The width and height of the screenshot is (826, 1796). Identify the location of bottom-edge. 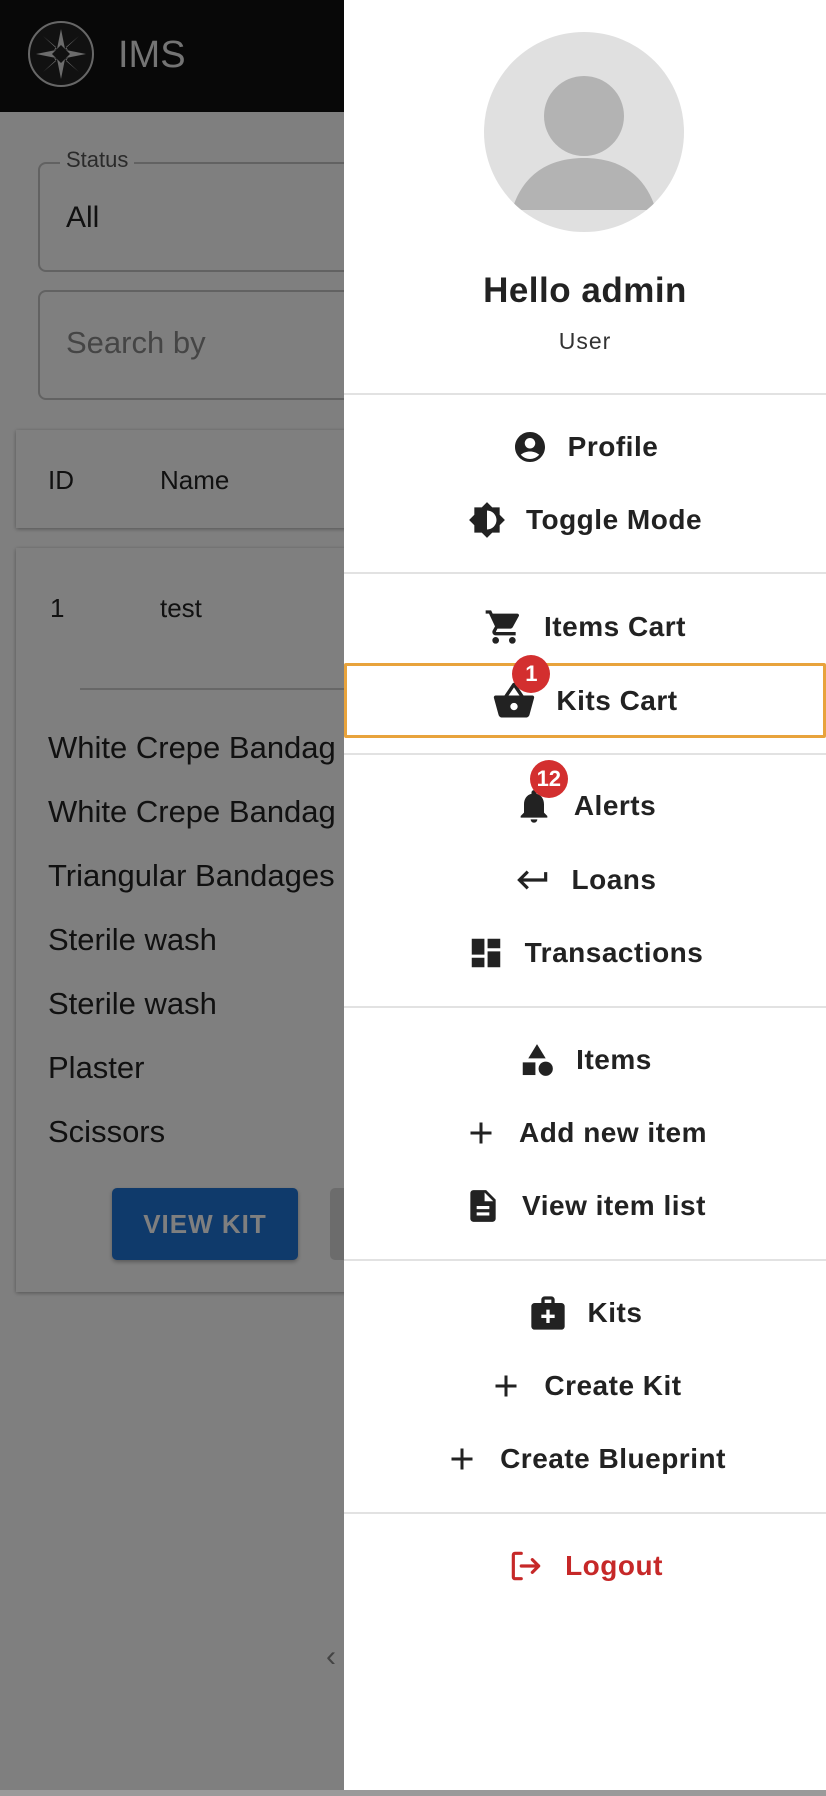
(413, 1793).